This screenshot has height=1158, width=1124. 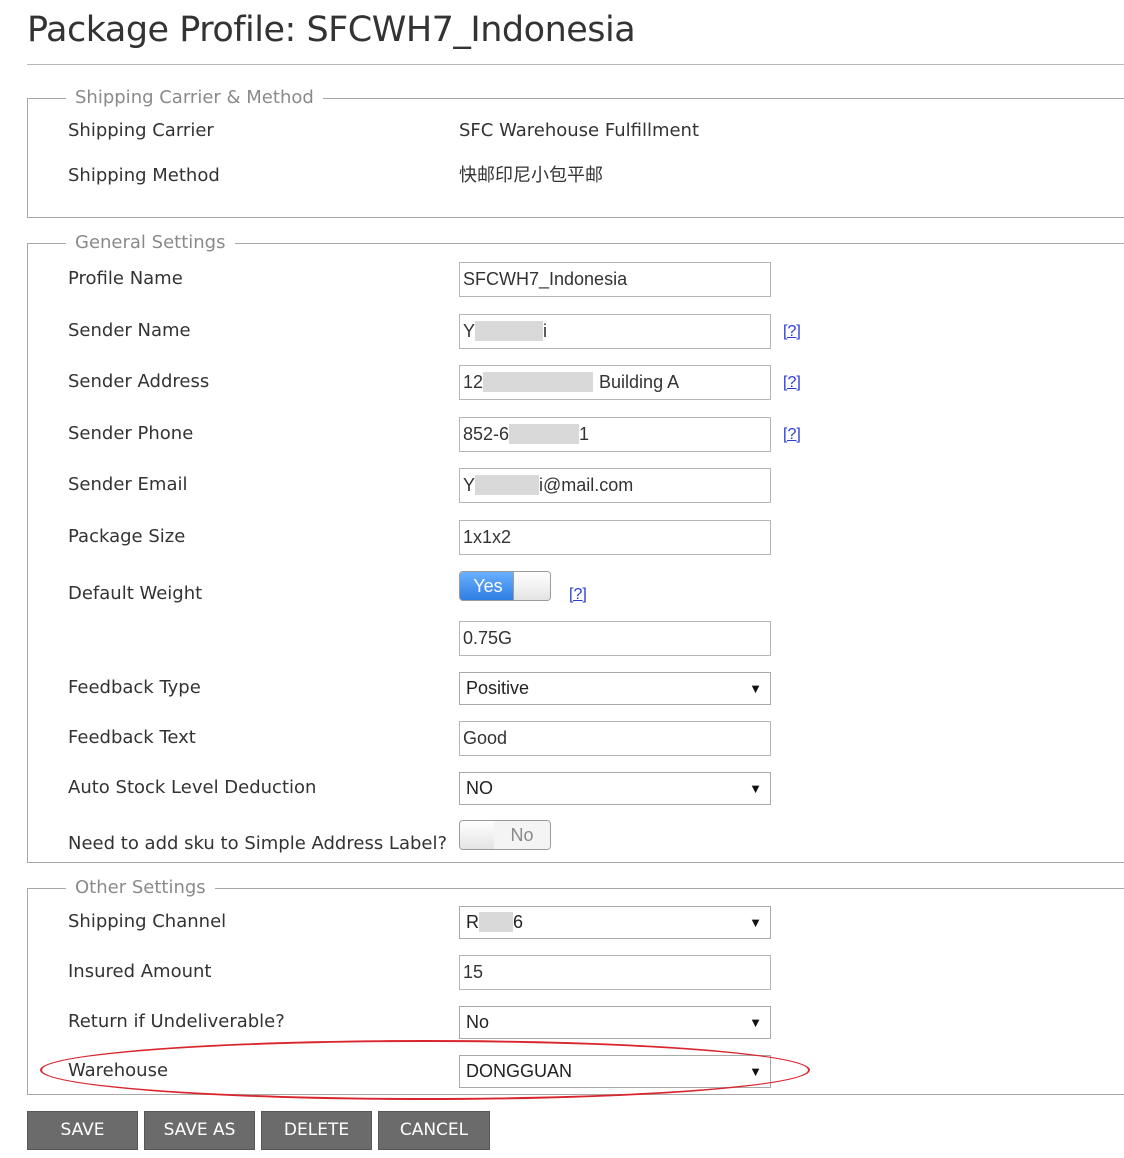 I want to click on shipping-carrier-label: Shipping Carrier, so click(x=141, y=130).